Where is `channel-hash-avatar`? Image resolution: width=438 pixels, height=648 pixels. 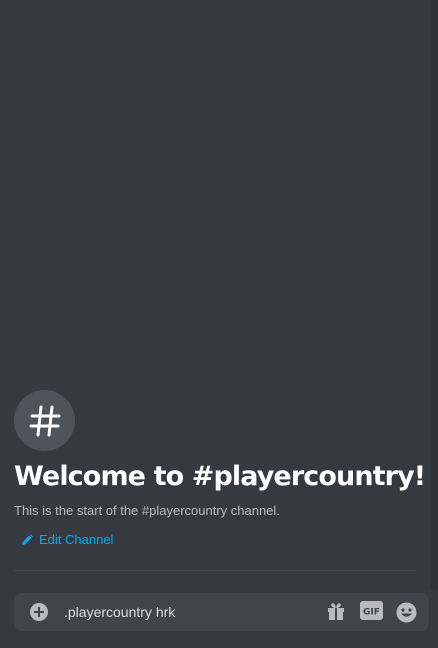 channel-hash-avatar is located at coordinates (44, 420).